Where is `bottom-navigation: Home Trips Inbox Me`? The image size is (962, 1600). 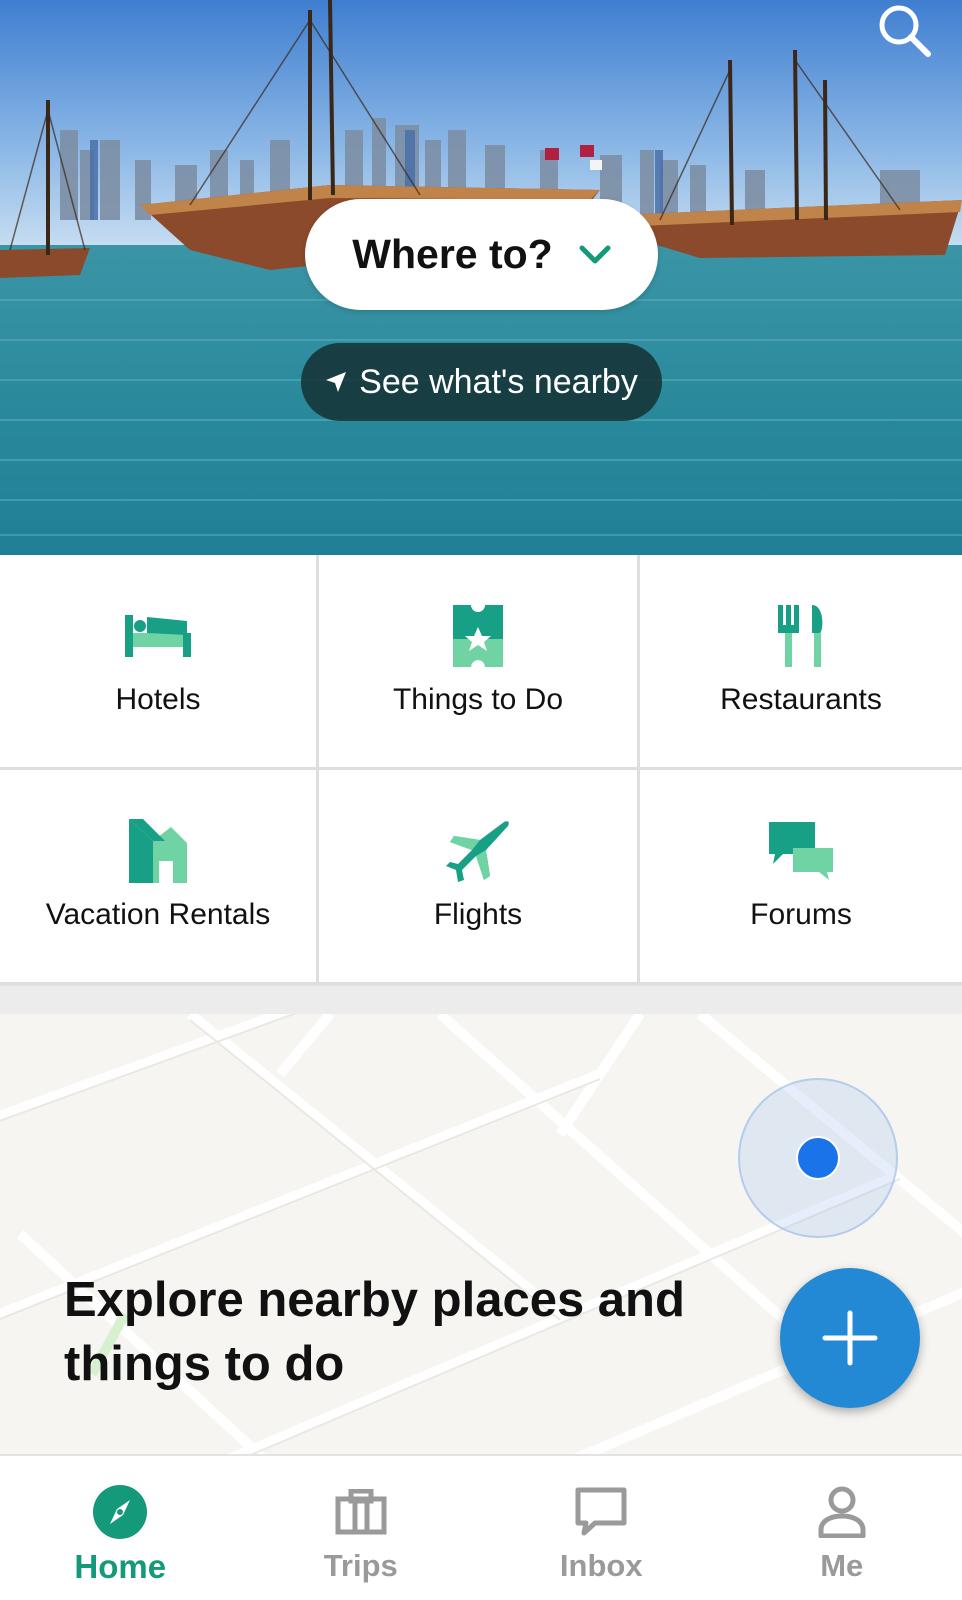 bottom-navigation: Home Trips Inbox Me is located at coordinates (481, 1527).